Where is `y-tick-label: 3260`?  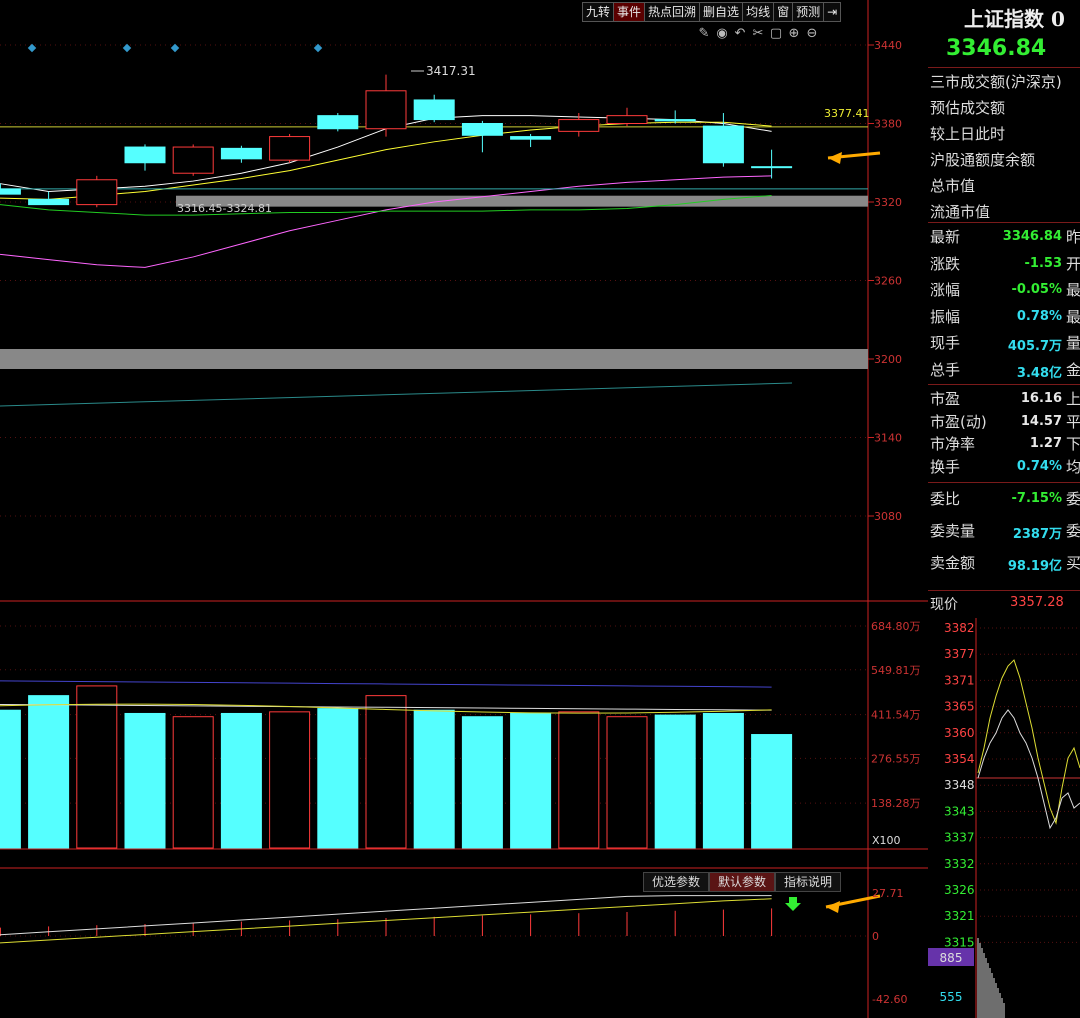
y-tick-label: 3260 is located at coordinates (888, 281).